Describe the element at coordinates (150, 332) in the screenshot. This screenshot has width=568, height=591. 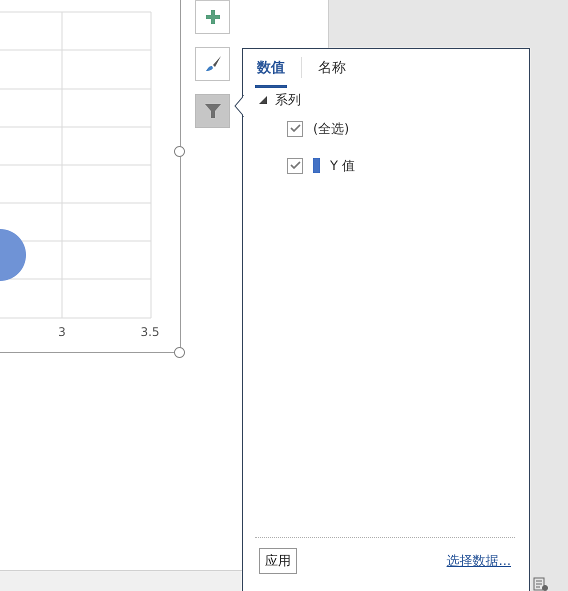
I see `axis-tick-label: 3.5` at that location.